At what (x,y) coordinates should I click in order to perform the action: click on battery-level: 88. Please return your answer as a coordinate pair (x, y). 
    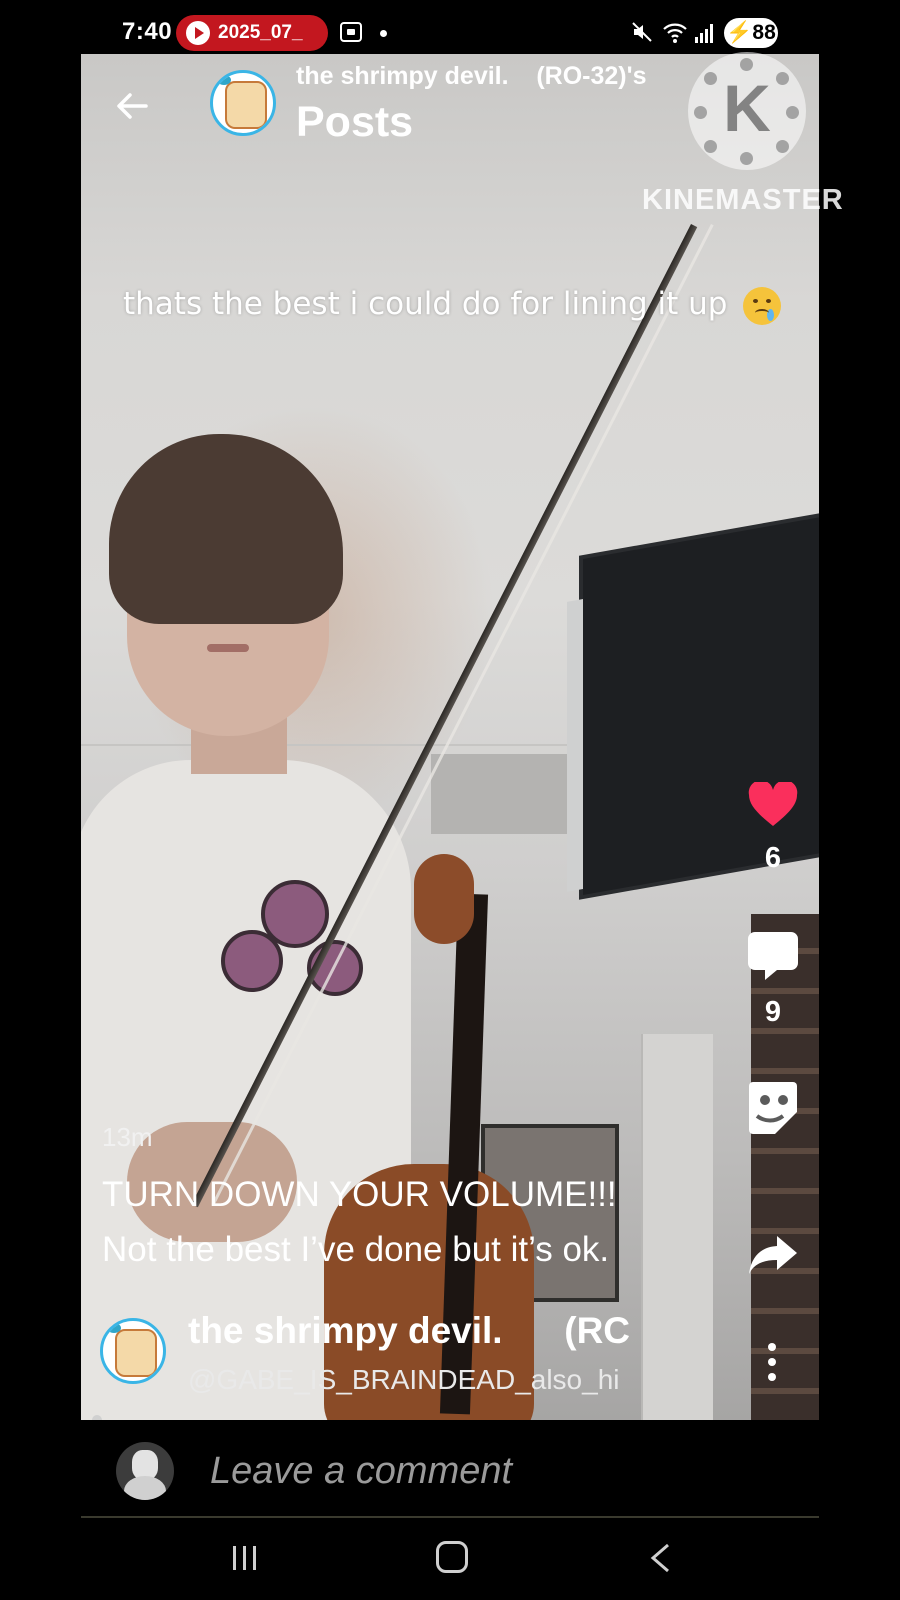
    Looking at the image, I should click on (764, 32).